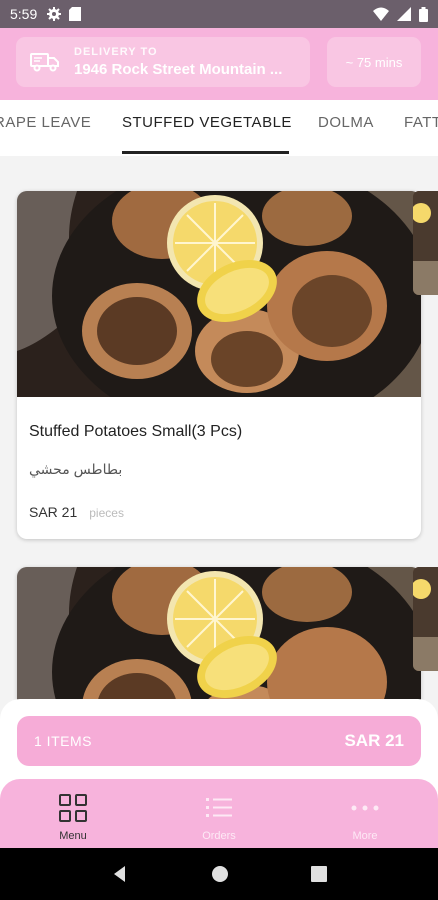 This screenshot has width=438, height=900. What do you see at coordinates (106, 513) in the screenshot?
I see `product-unit: pieces` at bounding box center [106, 513].